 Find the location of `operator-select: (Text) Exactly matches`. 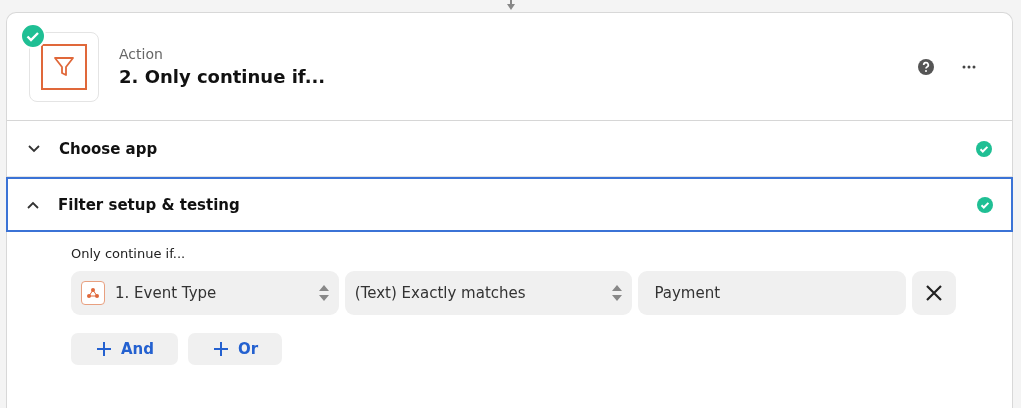

operator-select: (Text) Exactly matches is located at coordinates (488, 293).